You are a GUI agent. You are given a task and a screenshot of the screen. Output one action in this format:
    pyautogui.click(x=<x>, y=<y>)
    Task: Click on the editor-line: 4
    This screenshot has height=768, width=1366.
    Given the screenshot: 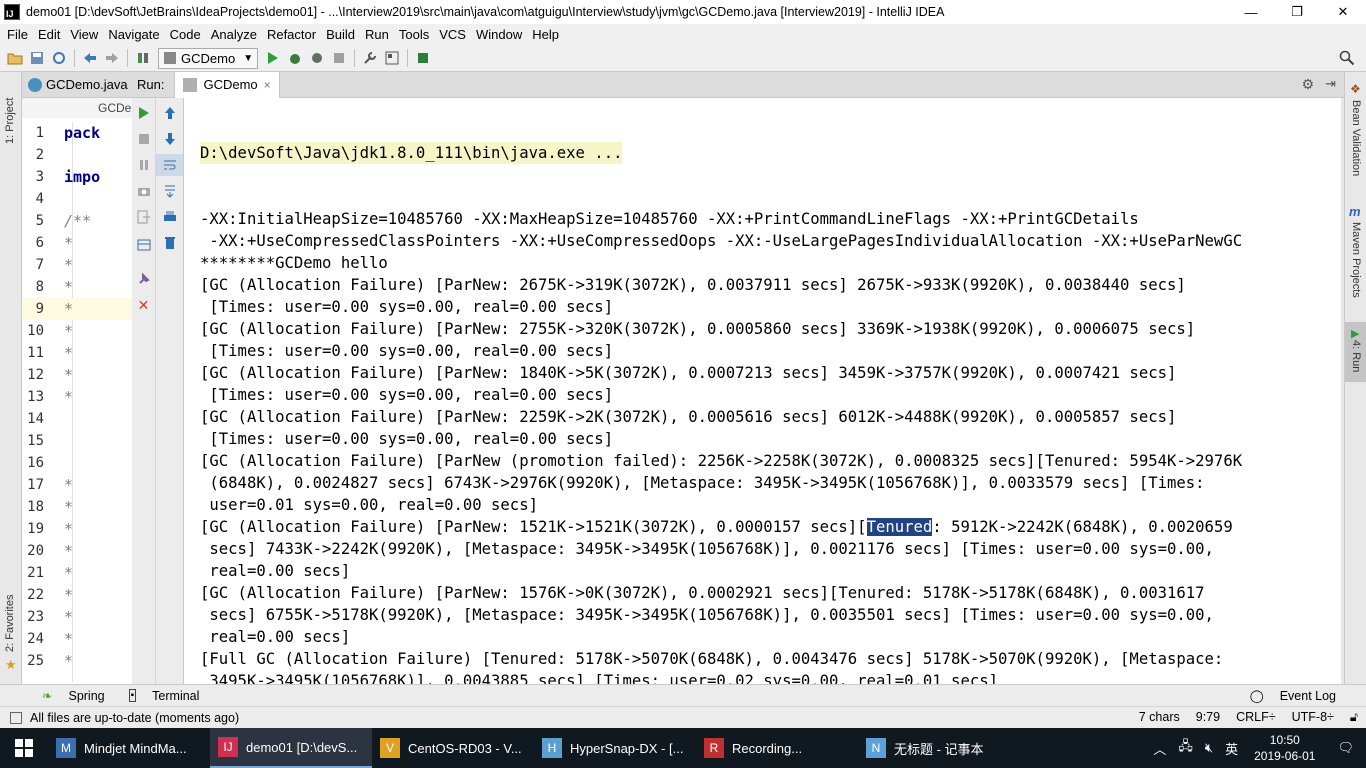 What is the action you would take?
    pyautogui.click(x=77, y=199)
    